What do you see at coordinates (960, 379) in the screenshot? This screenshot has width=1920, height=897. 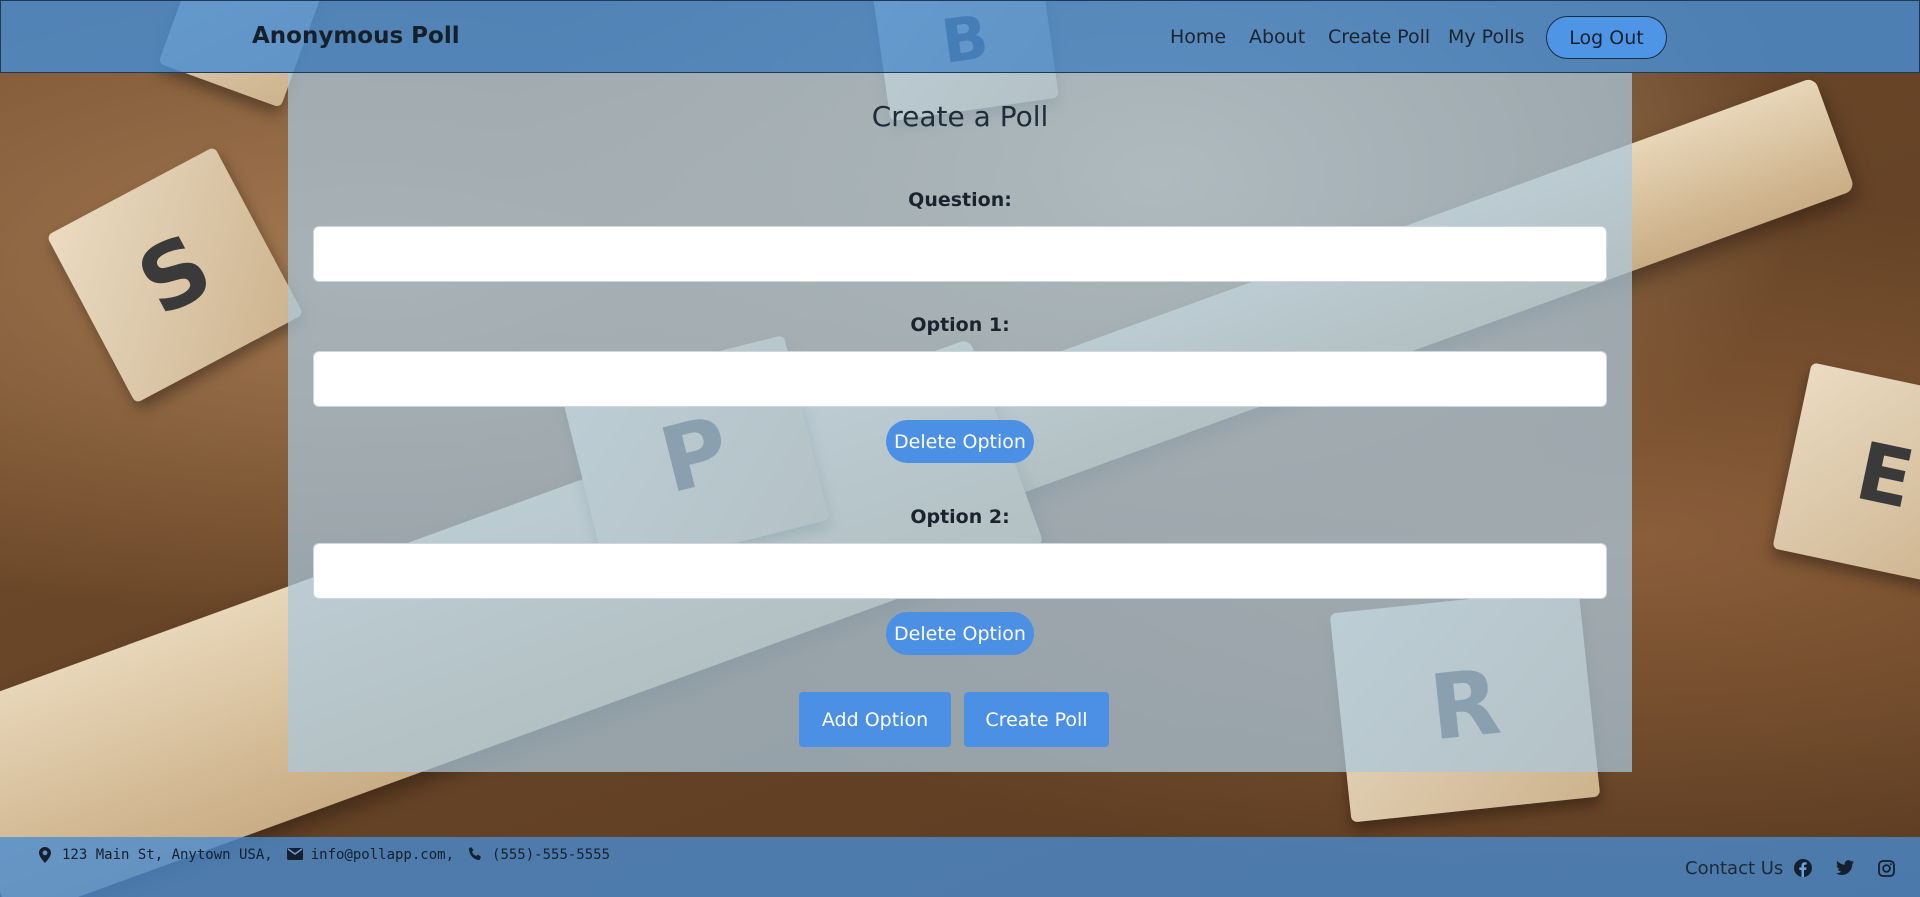 I see `option-1-input` at bounding box center [960, 379].